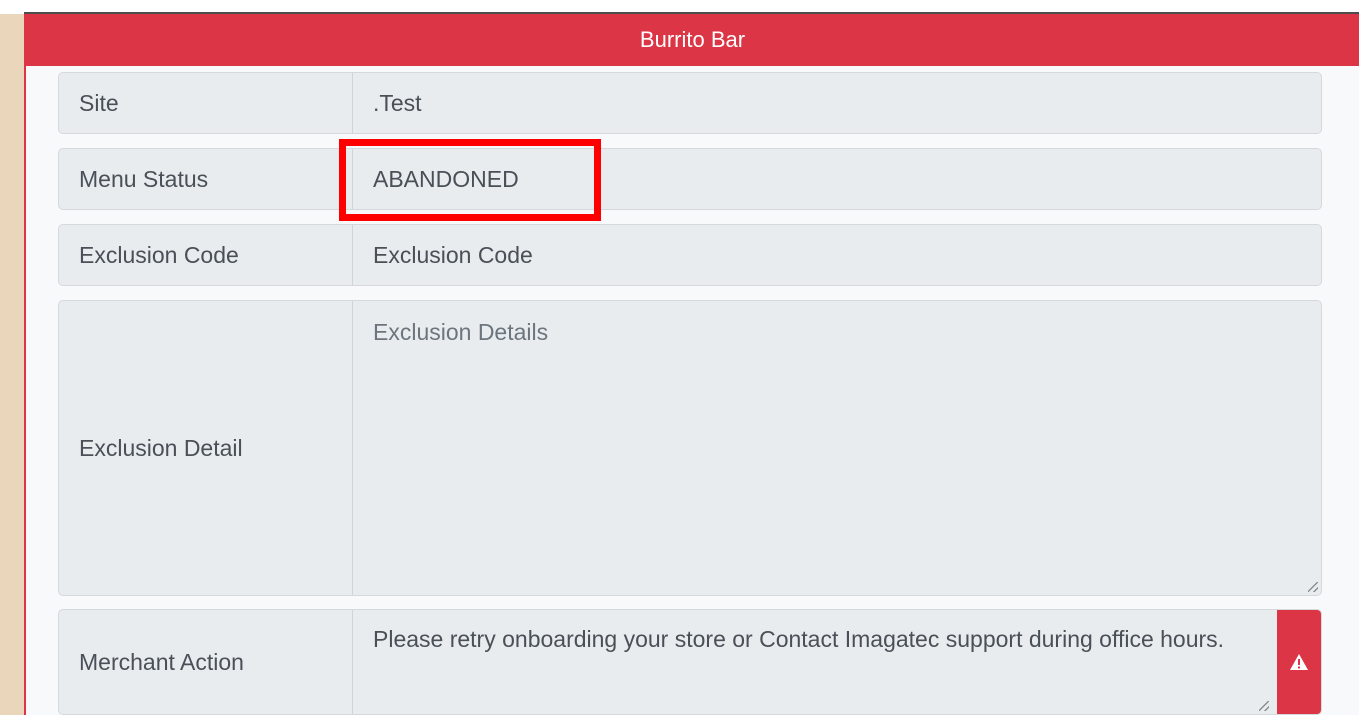  I want to click on merchant-action-label: Merchant Action, so click(206, 662).